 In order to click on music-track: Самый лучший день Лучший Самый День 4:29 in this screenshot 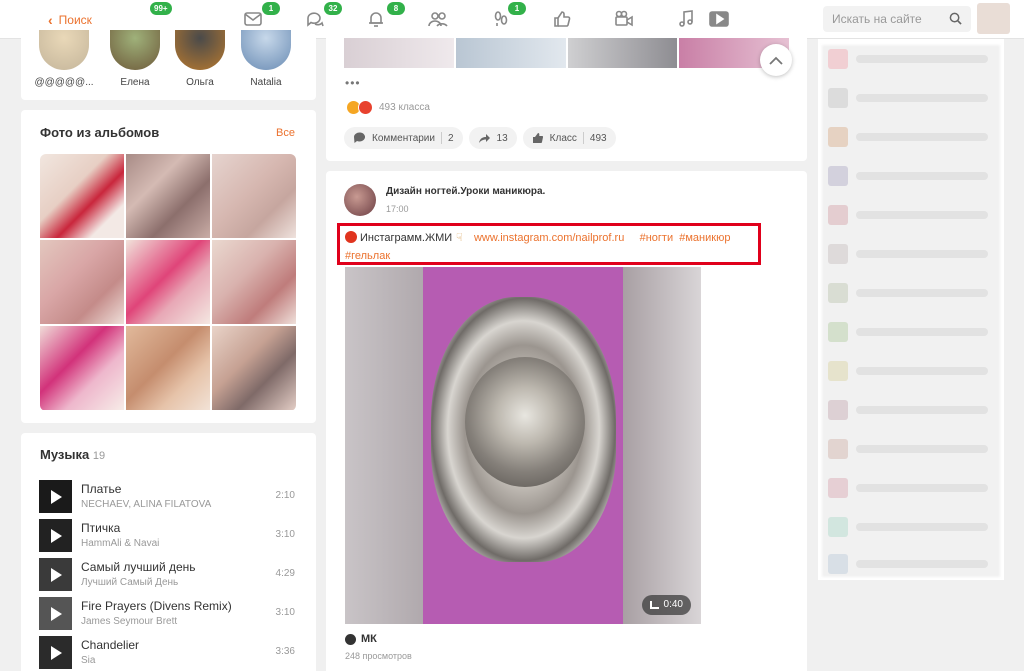, I will do `click(169, 575)`.